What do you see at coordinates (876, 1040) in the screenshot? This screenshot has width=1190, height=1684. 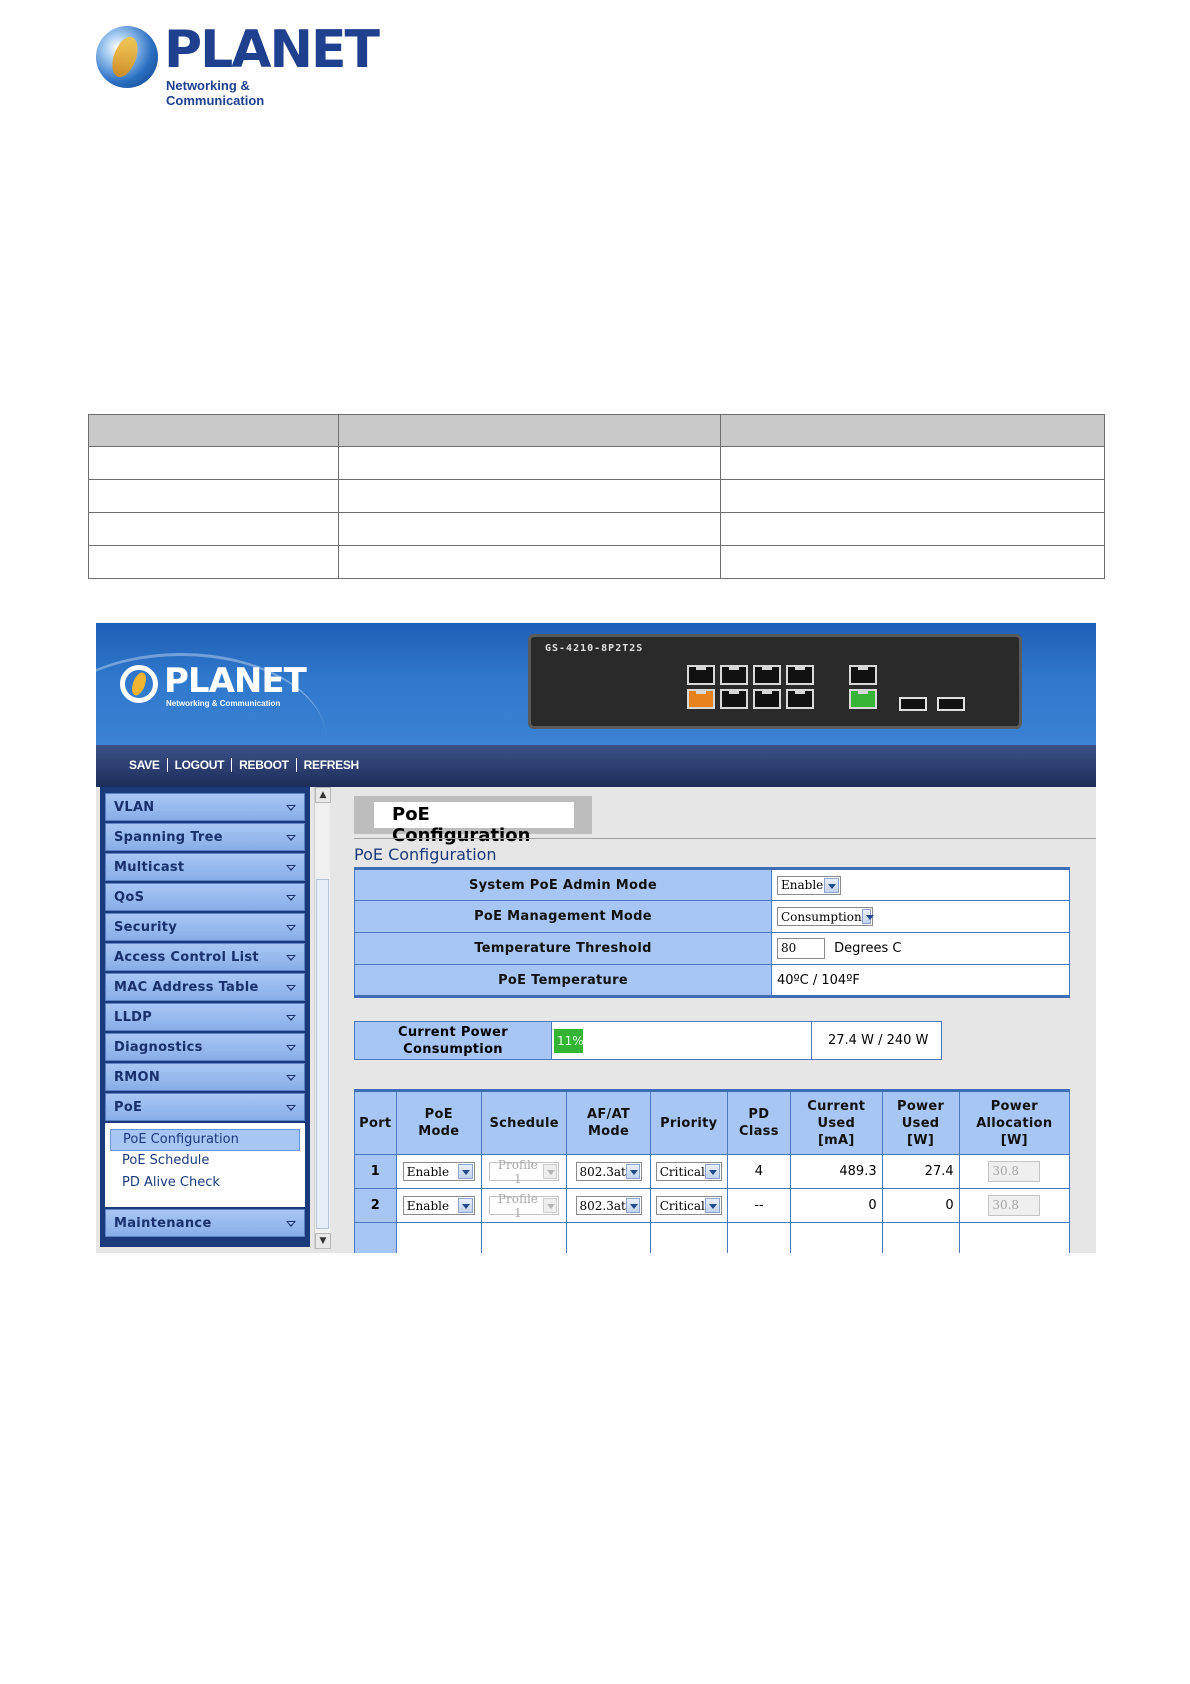 I see `power-watts: 27.4 W / 240 W` at bounding box center [876, 1040].